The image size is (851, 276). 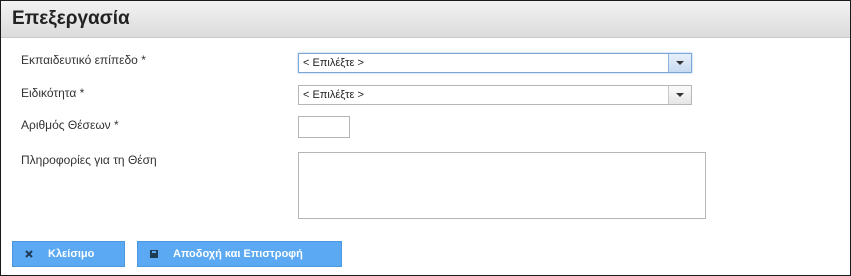 I want to click on specialty-select: < Επιλέξτε >, so click(x=495, y=95).